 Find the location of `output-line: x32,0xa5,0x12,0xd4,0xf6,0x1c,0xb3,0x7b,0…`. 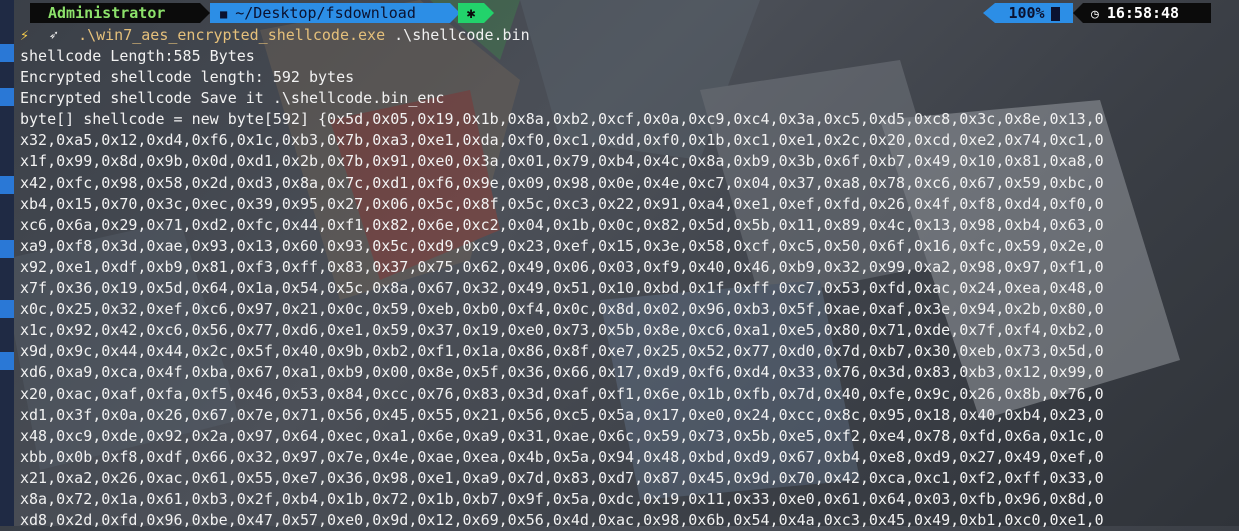

output-line: x32,0xa5,0x12,0xd4,0xf6,0x1c,0xb3,0x7b,0… is located at coordinates (562, 140).